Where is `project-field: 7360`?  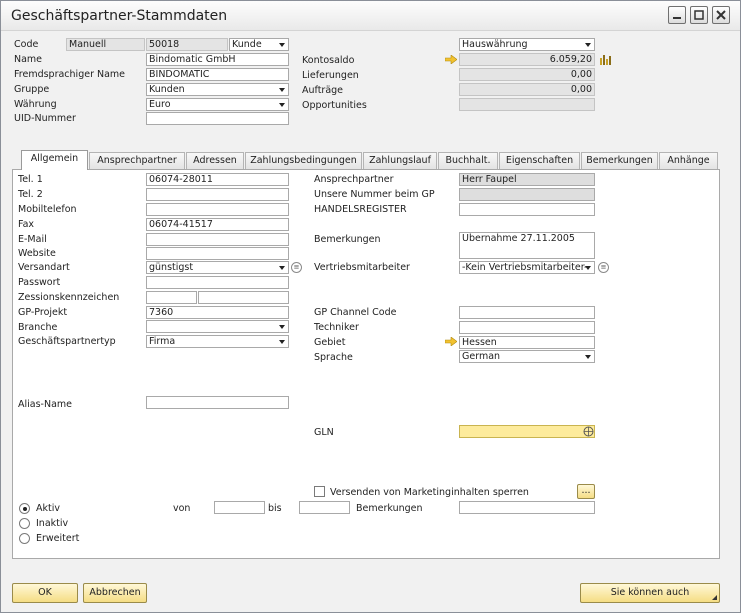 project-field: 7360 is located at coordinates (217, 312).